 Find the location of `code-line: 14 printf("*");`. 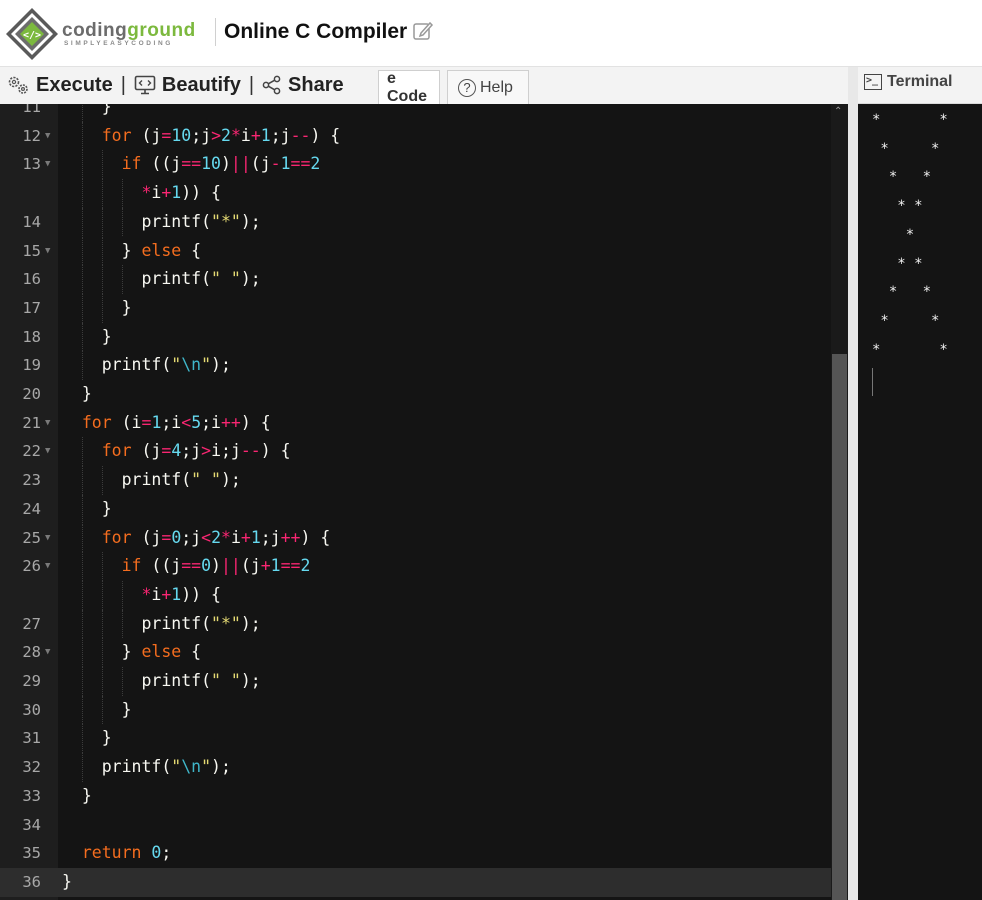

code-line: 14 printf("*"); is located at coordinates (415, 222).